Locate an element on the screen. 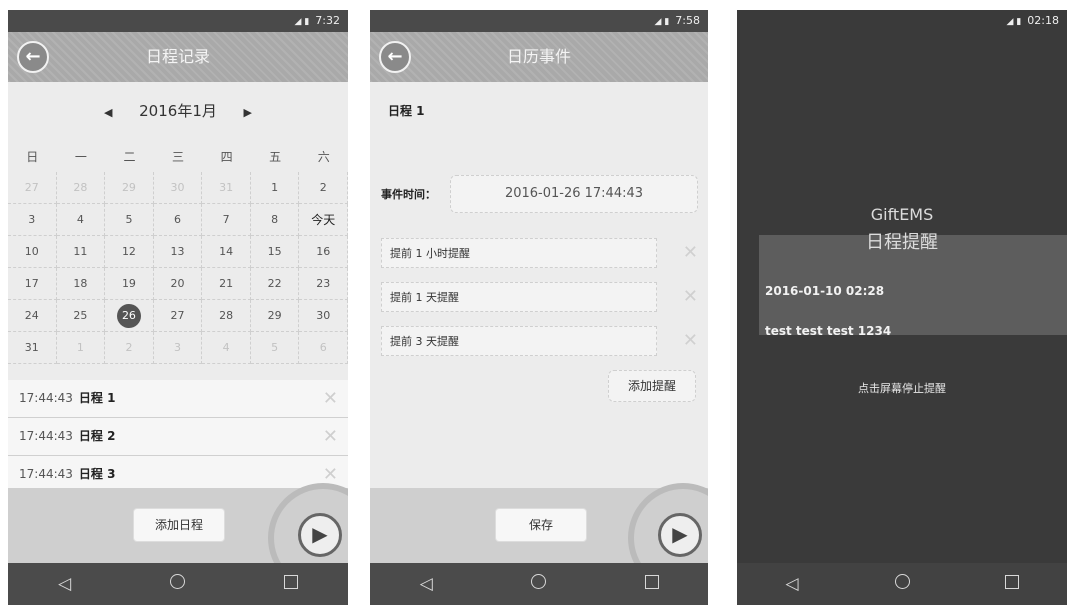  weekday-header: 日 一 二 三 四 五 六 is located at coordinates (178, 157).